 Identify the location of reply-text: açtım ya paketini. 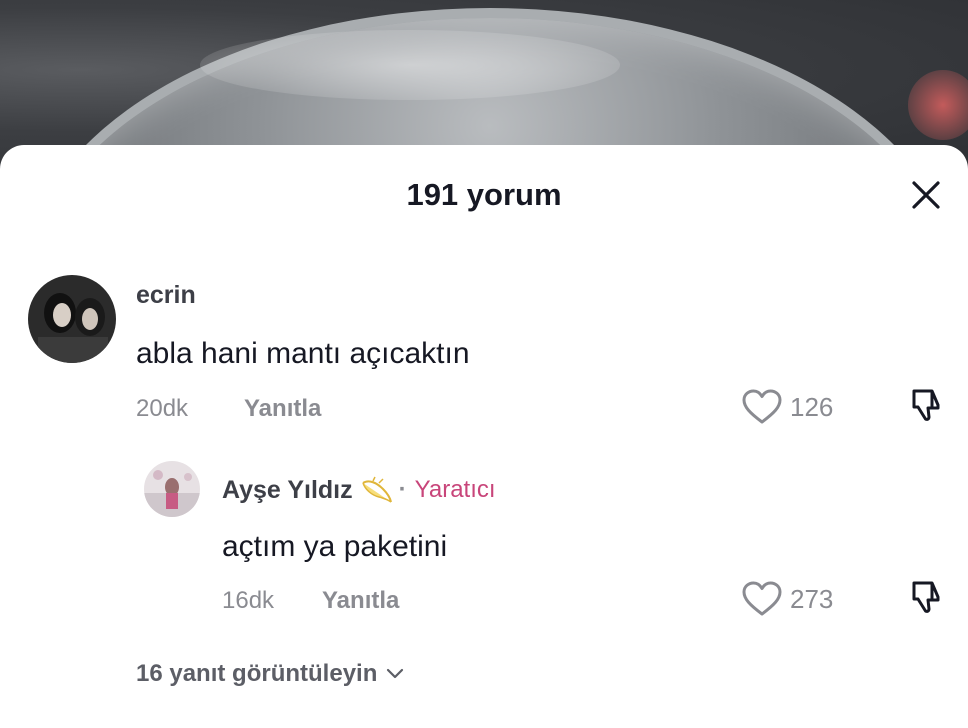
(335, 546).